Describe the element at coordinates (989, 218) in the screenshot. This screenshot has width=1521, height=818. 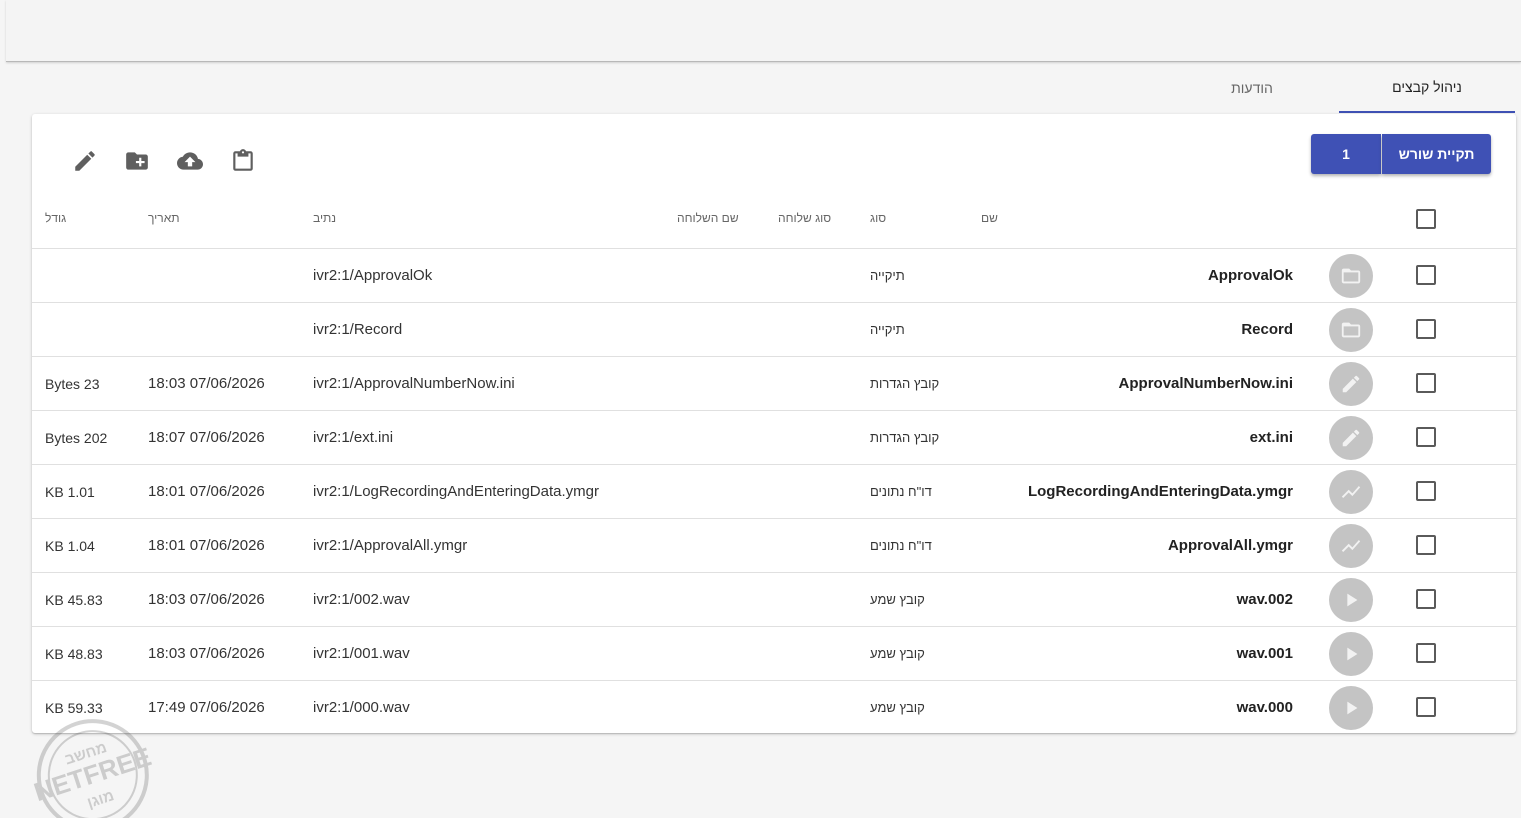
I see `column-header-name: שם` at that location.